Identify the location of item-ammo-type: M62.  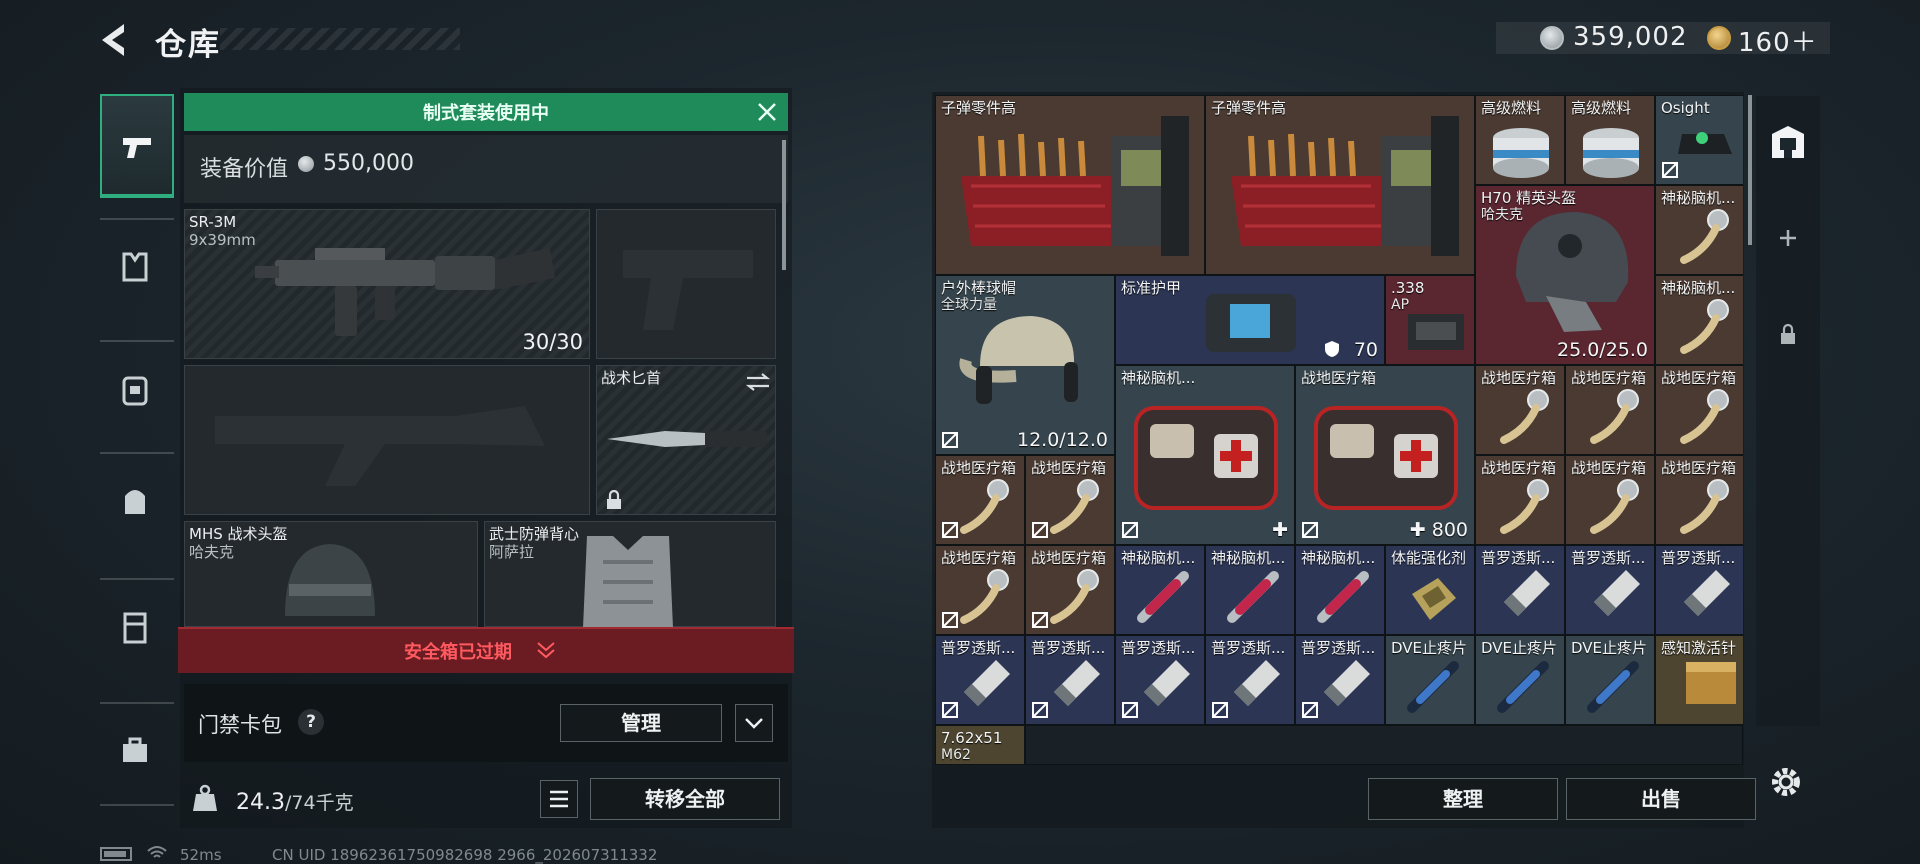
(956, 755).